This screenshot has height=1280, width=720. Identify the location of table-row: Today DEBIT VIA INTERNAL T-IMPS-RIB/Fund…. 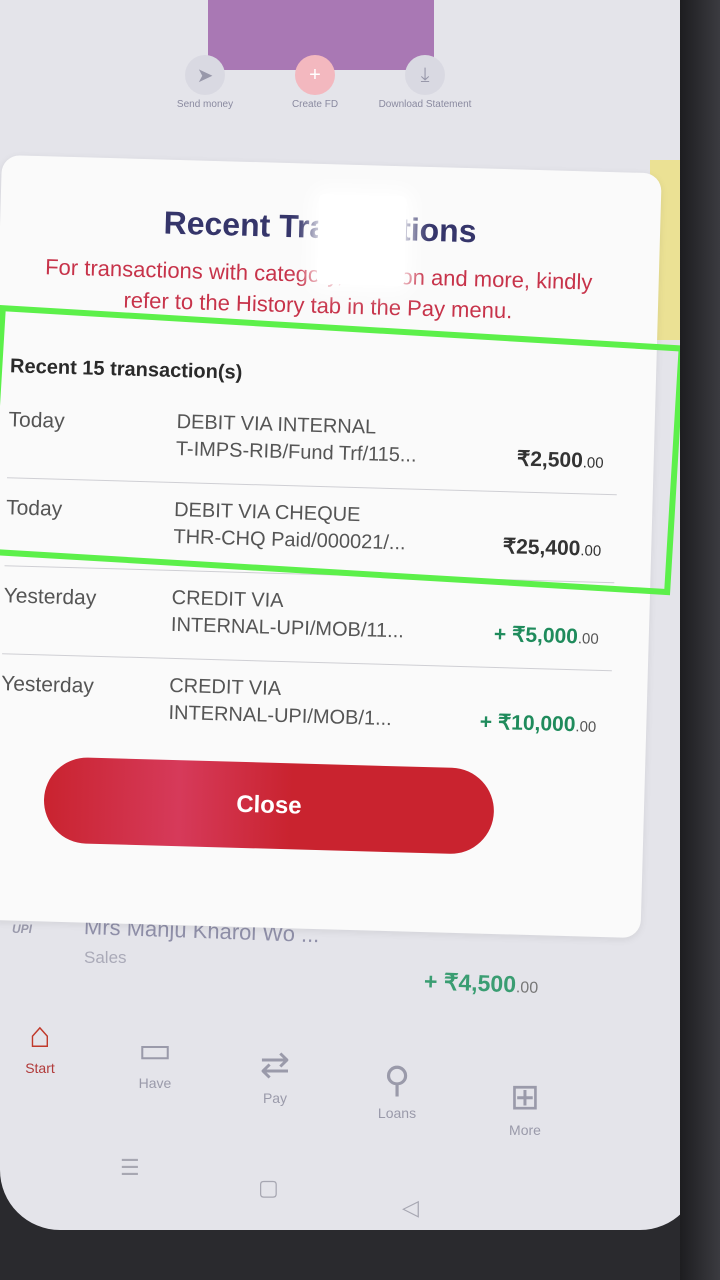
(313, 443).